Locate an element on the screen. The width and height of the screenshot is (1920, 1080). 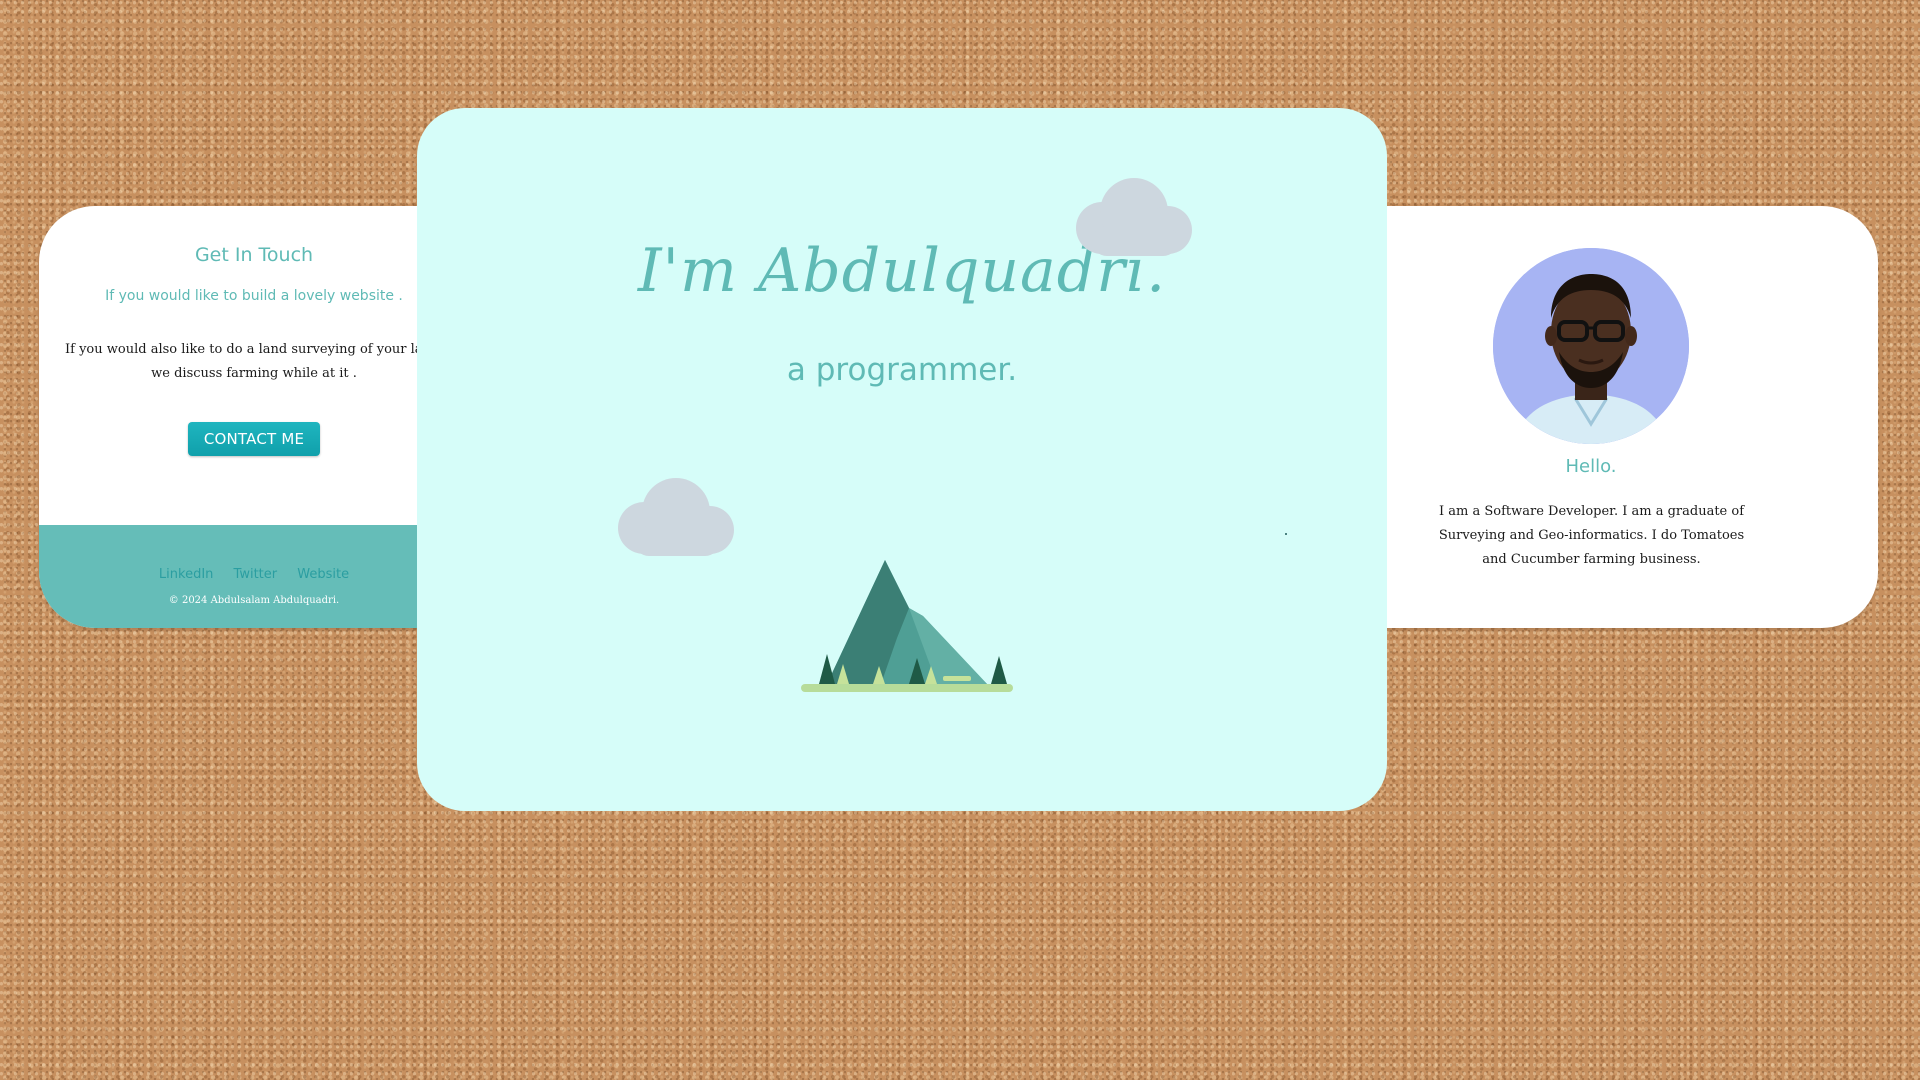
about-description-line: and Cucumber farming business. is located at coordinates (1591, 559).